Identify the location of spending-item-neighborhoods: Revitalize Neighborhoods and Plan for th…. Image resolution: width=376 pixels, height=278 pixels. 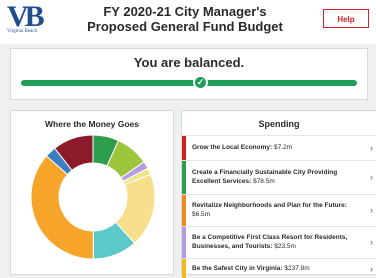
(279, 210).